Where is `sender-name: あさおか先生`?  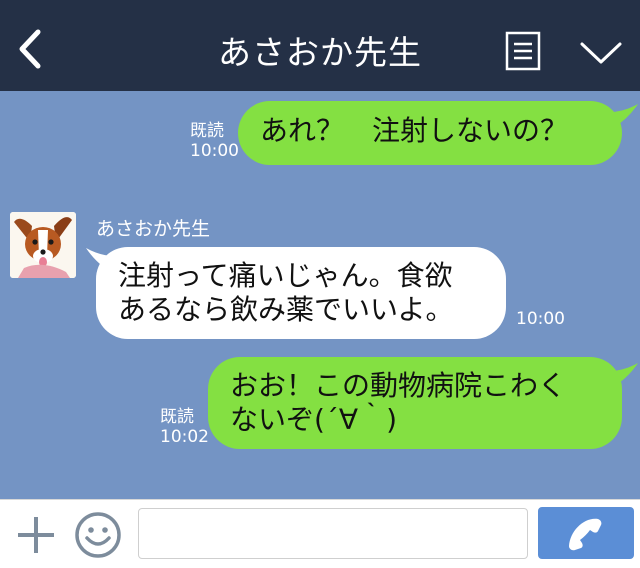
sender-name: あさおか先生 is located at coordinates (153, 229).